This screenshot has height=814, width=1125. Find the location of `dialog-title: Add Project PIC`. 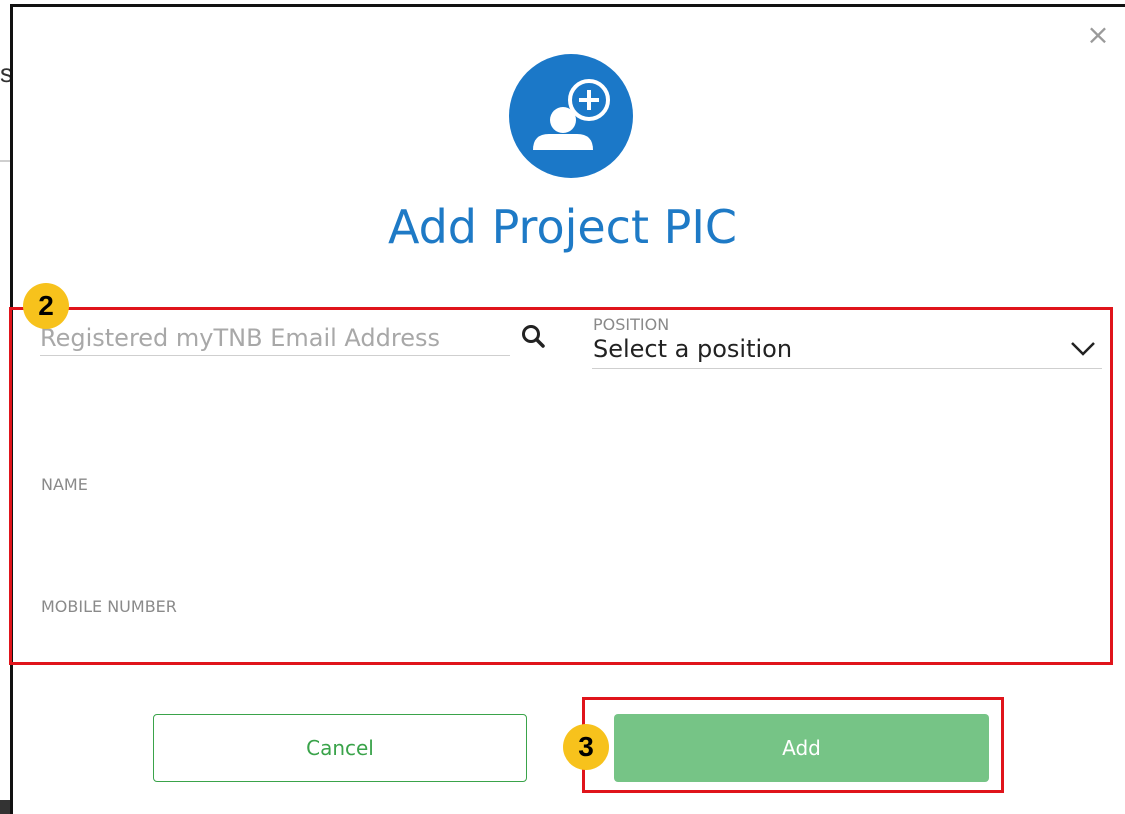

dialog-title: Add Project PIC is located at coordinates (562, 227).